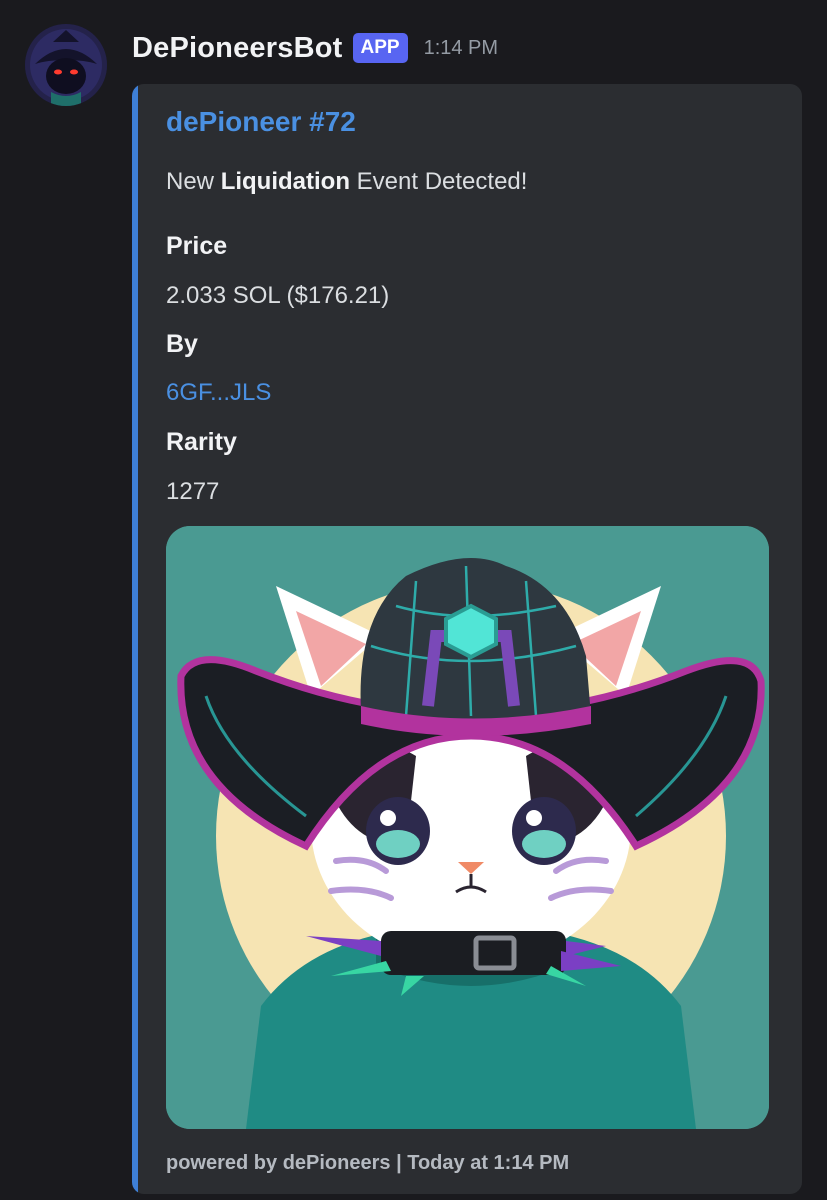 This screenshot has height=1200, width=827. What do you see at coordinates (368, 1163) in the screenshot?
I see `embed-footer: powered by dePioneers | Today at 1:14 PM` at bounding box center [368, 1163].